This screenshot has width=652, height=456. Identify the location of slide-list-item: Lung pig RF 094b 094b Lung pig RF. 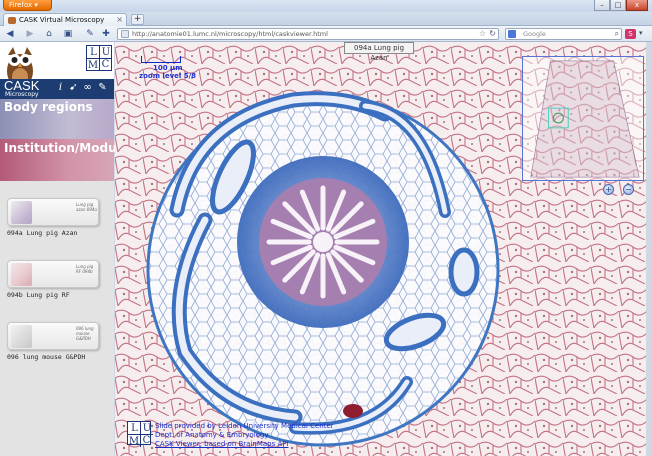
(53, 279).